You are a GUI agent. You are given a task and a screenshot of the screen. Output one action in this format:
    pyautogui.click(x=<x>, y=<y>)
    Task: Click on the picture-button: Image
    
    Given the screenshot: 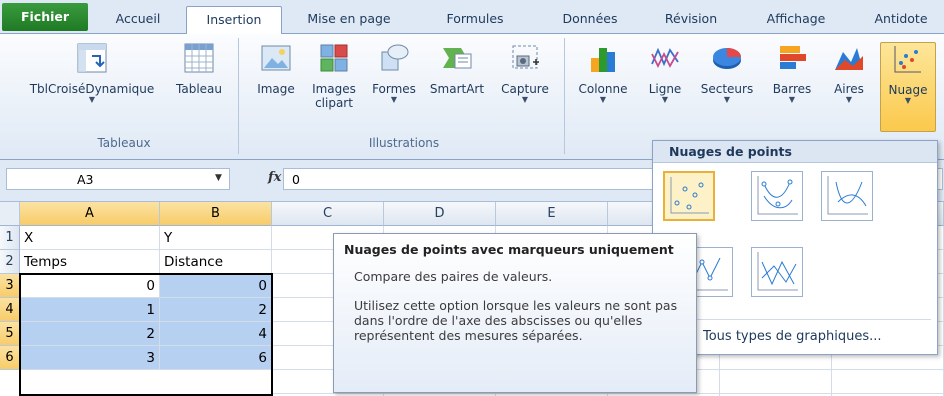 What is the action you would take?
    pyautogui.click(x=276, y=85)
    